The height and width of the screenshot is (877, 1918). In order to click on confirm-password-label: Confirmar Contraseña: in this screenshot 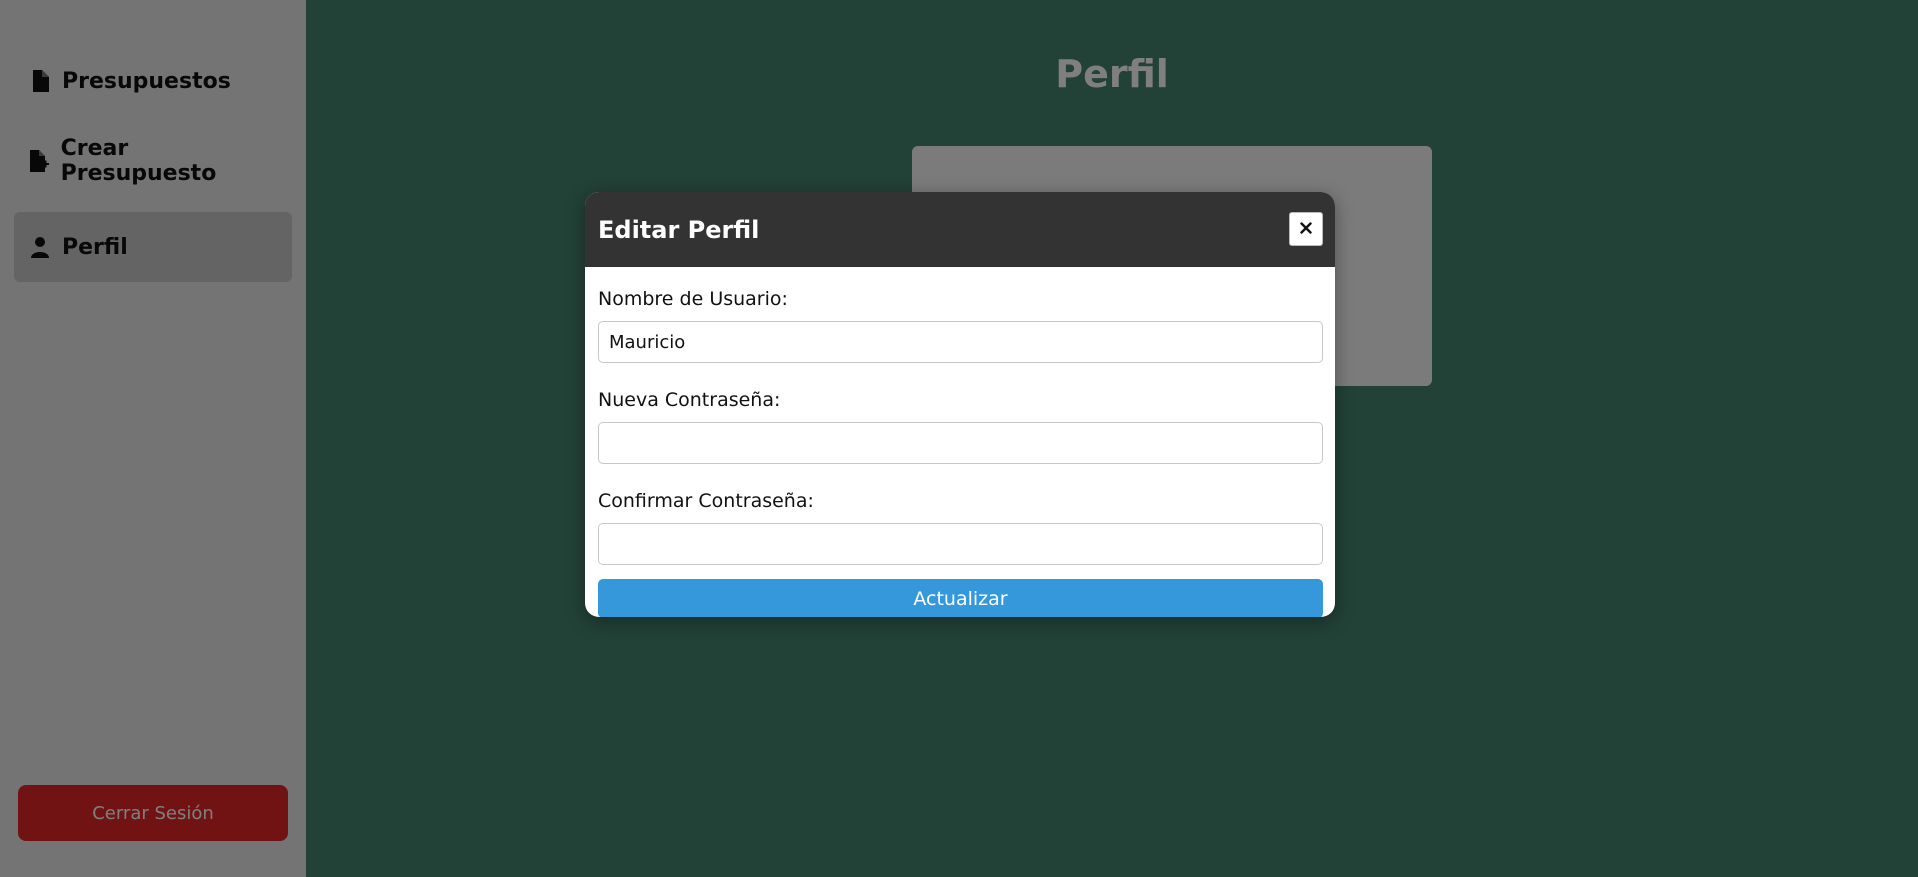, I will do `click(706, 501)`.